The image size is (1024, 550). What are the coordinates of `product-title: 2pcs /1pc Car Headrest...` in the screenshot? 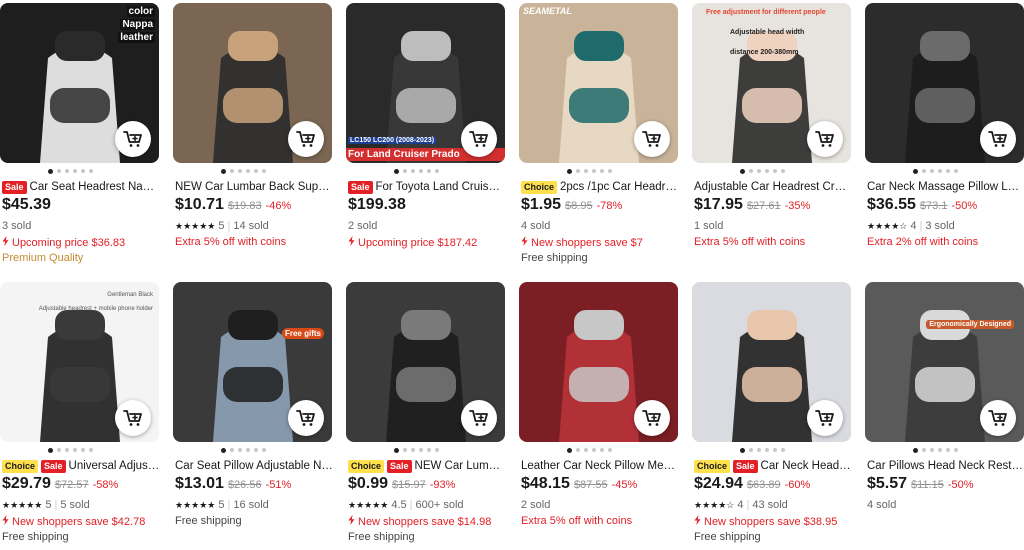 It's located at (619, 187).